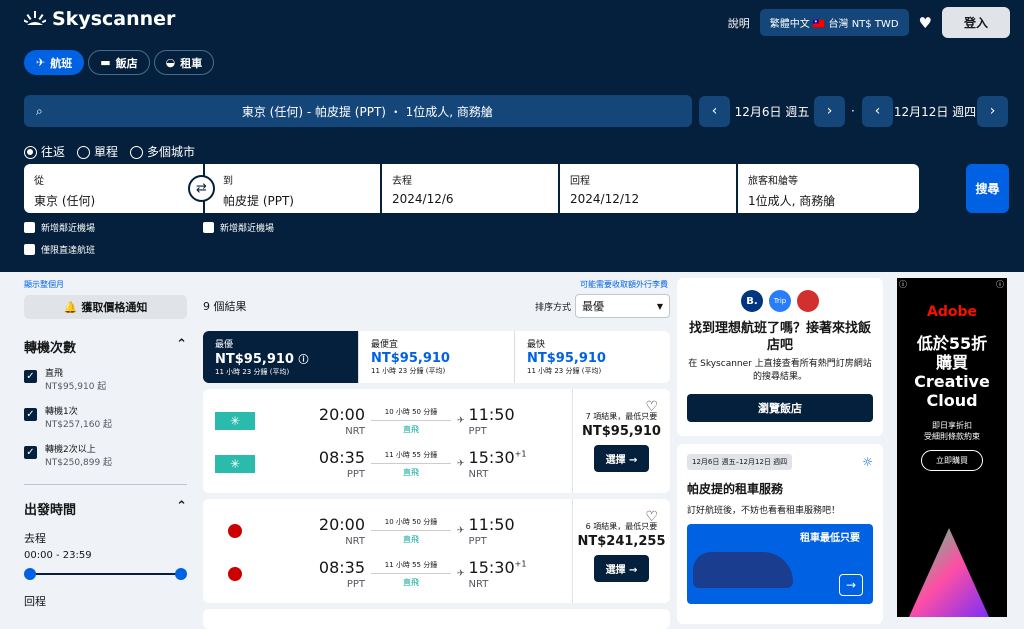  Describe the element at coordinates (780, 408) in the screenshot. I see `browse-hotels-button: 瀏覽飯店` at that location.